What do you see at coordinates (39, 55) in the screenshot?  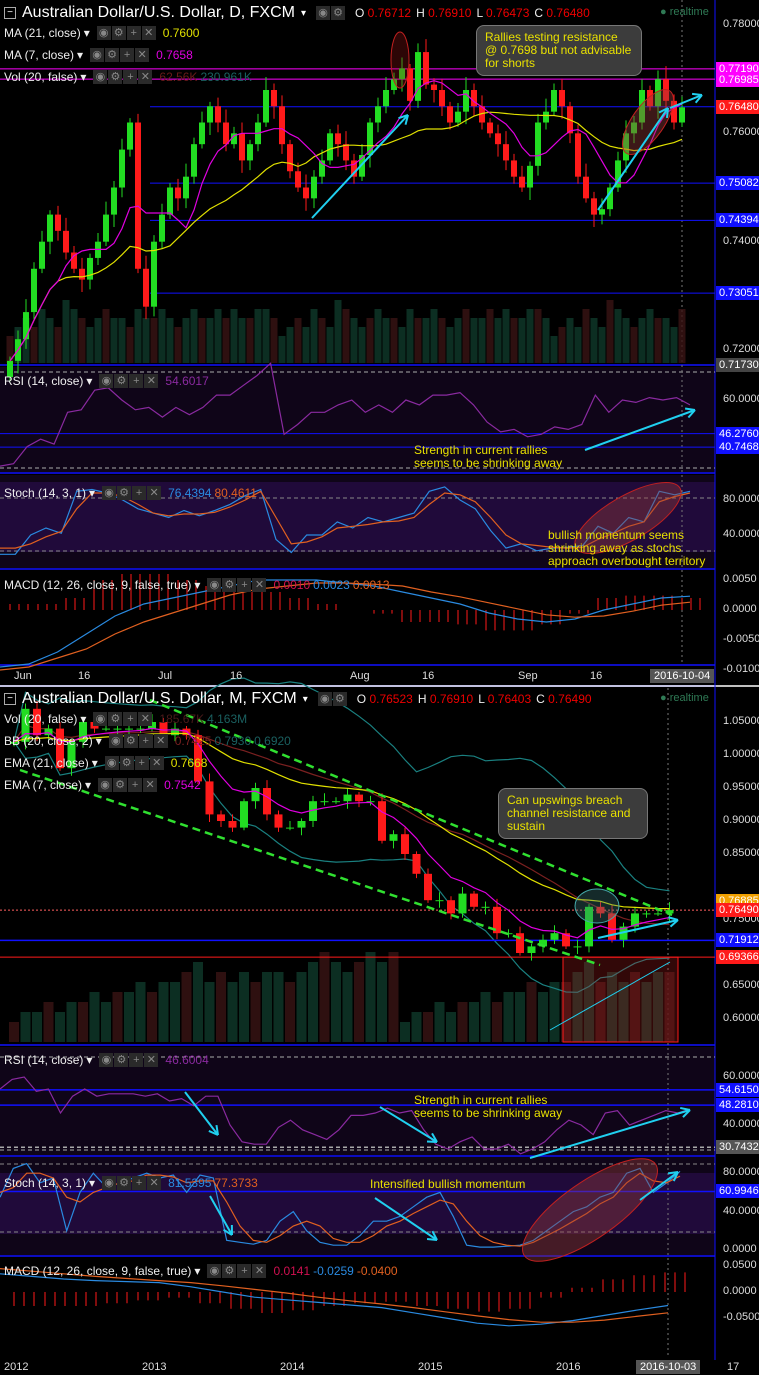 I see `indicator-label: MA (7, close)` at bounding box center [39, 55].